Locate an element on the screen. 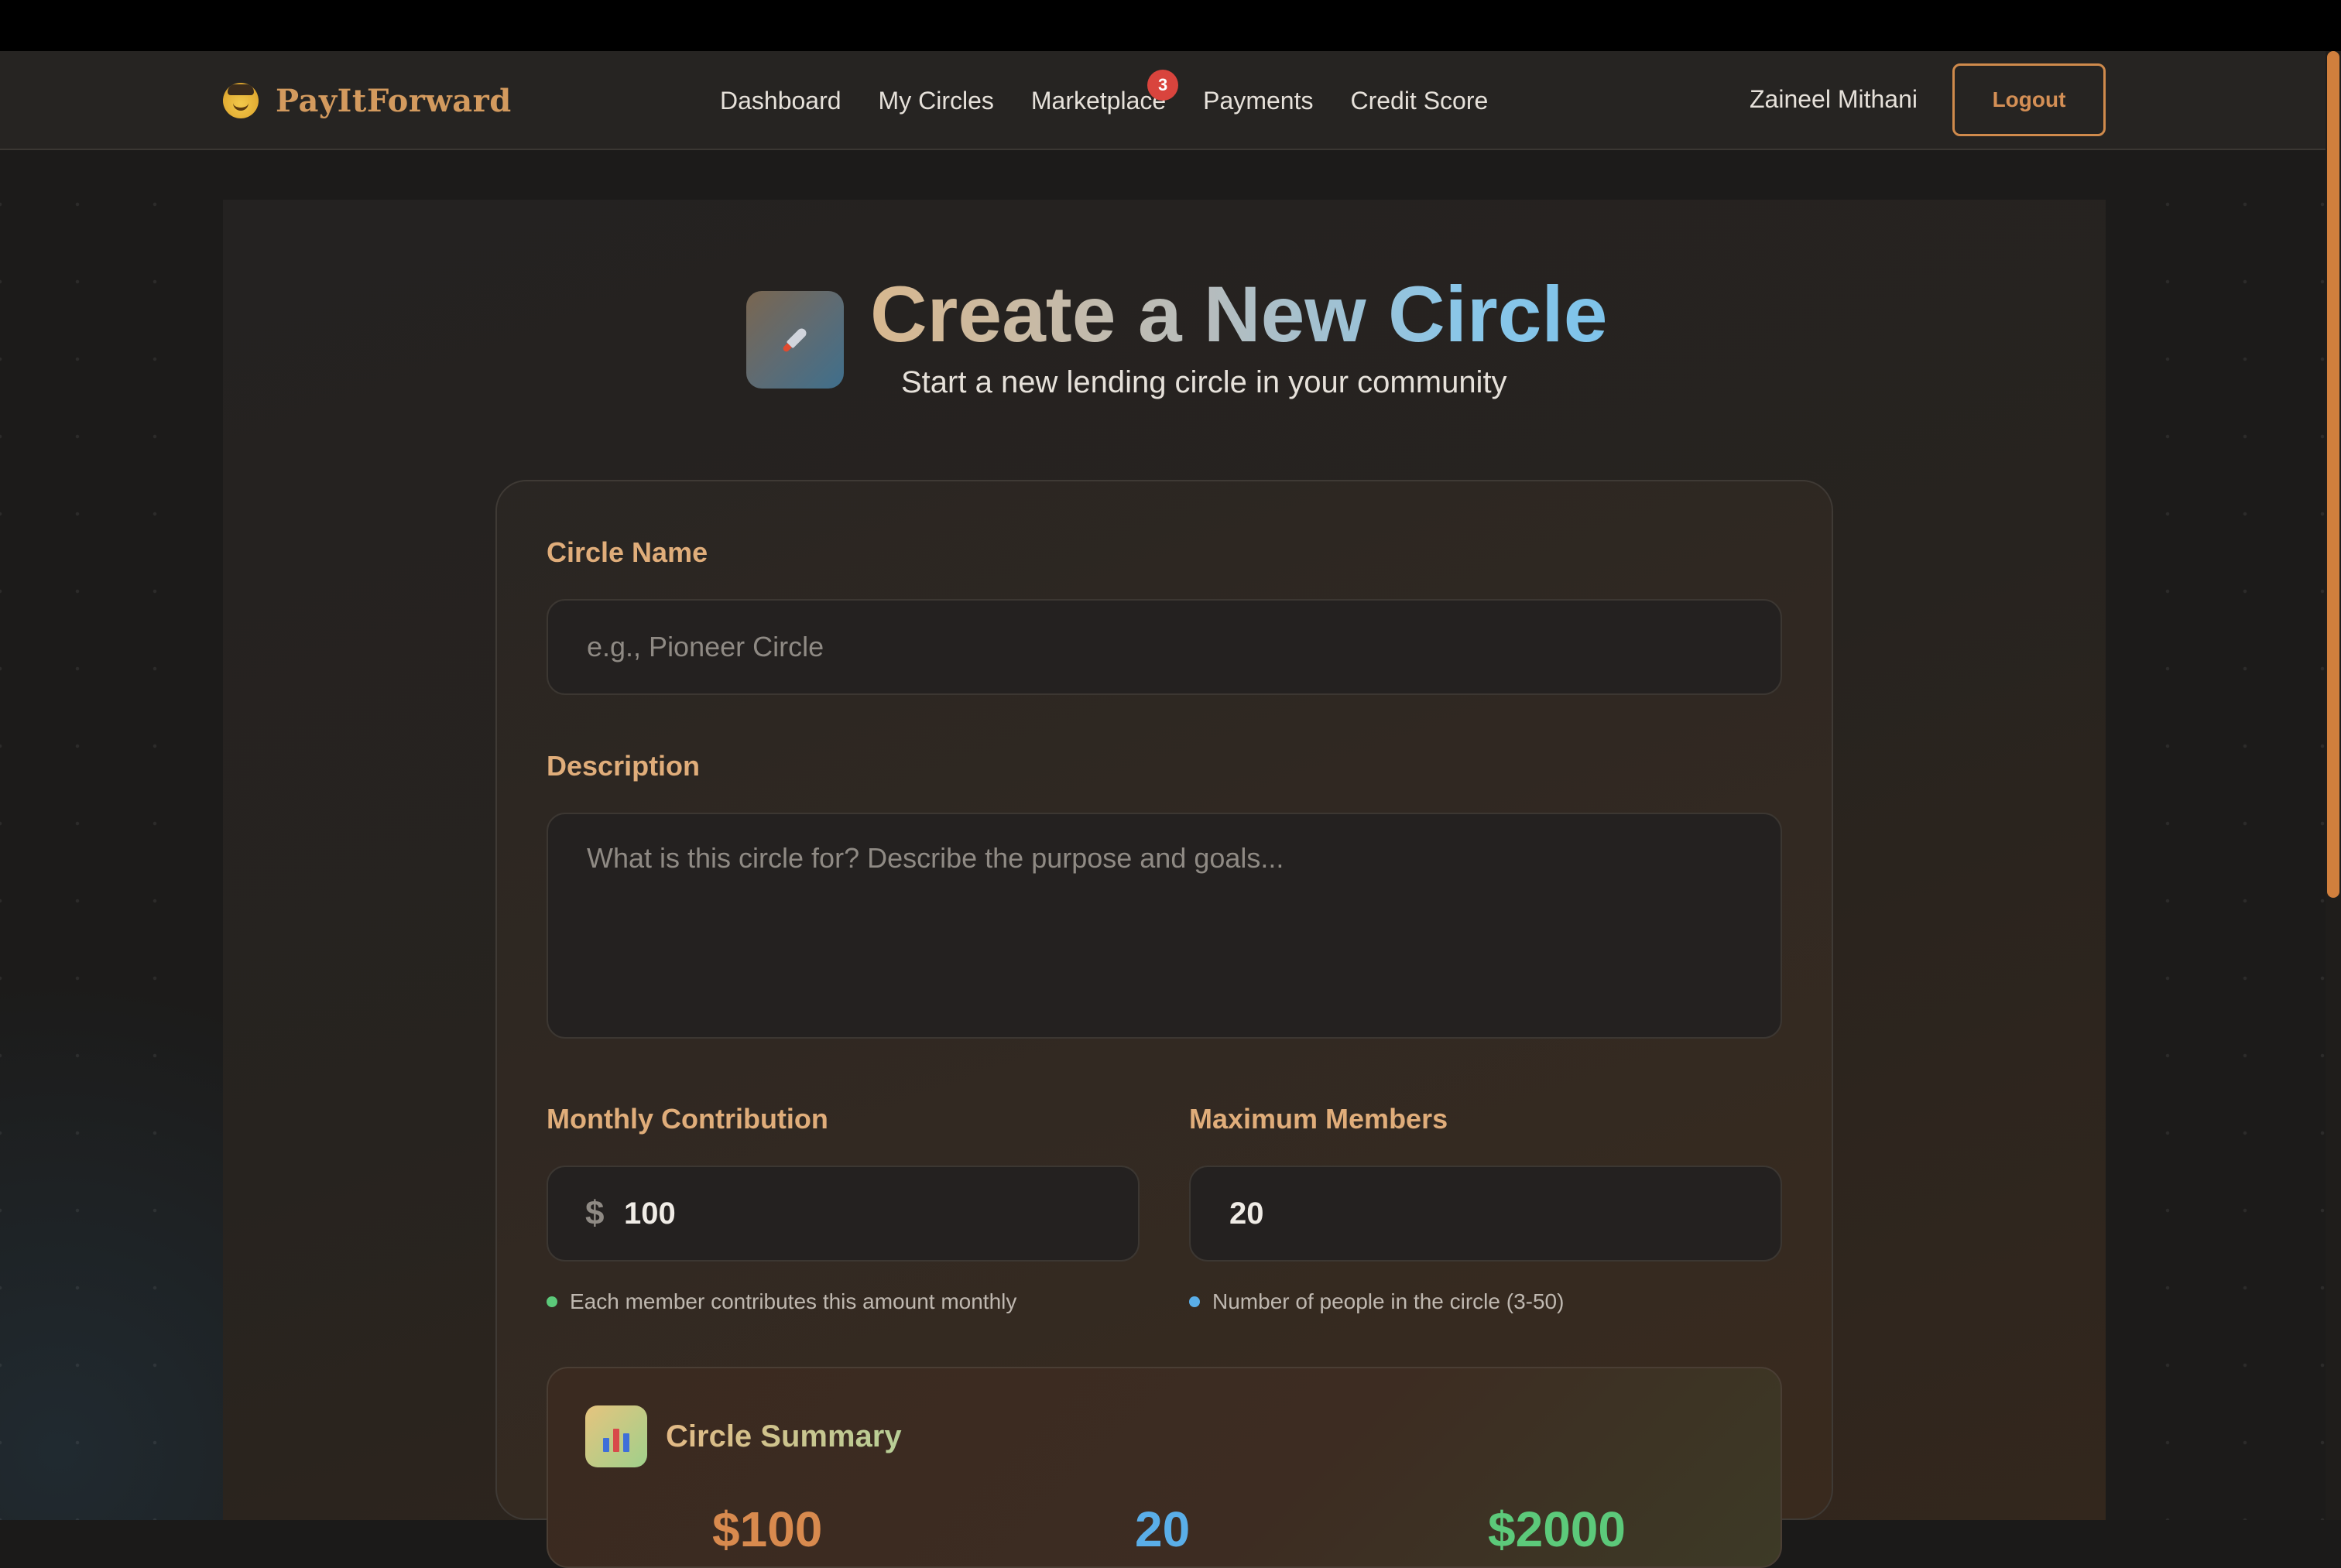 The height and width of the screenshot is (1568, 2341). rocket-glyph is located at coordinates (795, 340).